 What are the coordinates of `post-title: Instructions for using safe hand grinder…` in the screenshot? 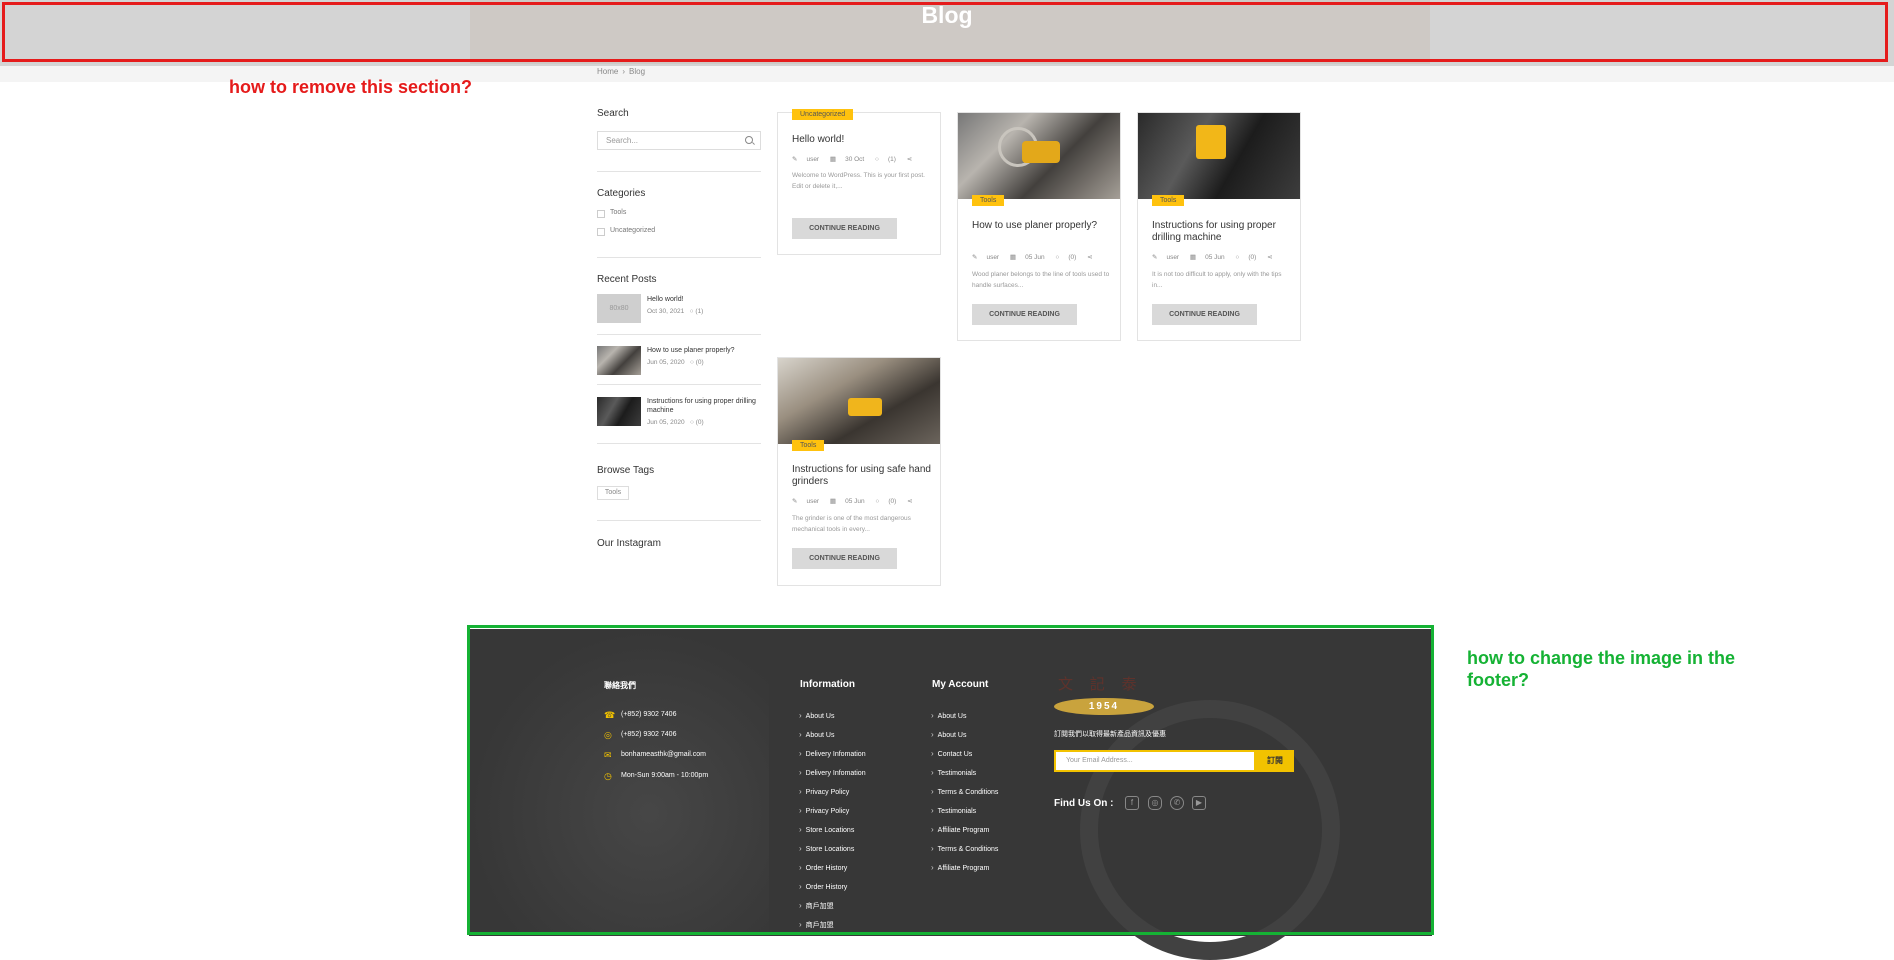 It's located at (862, 476).